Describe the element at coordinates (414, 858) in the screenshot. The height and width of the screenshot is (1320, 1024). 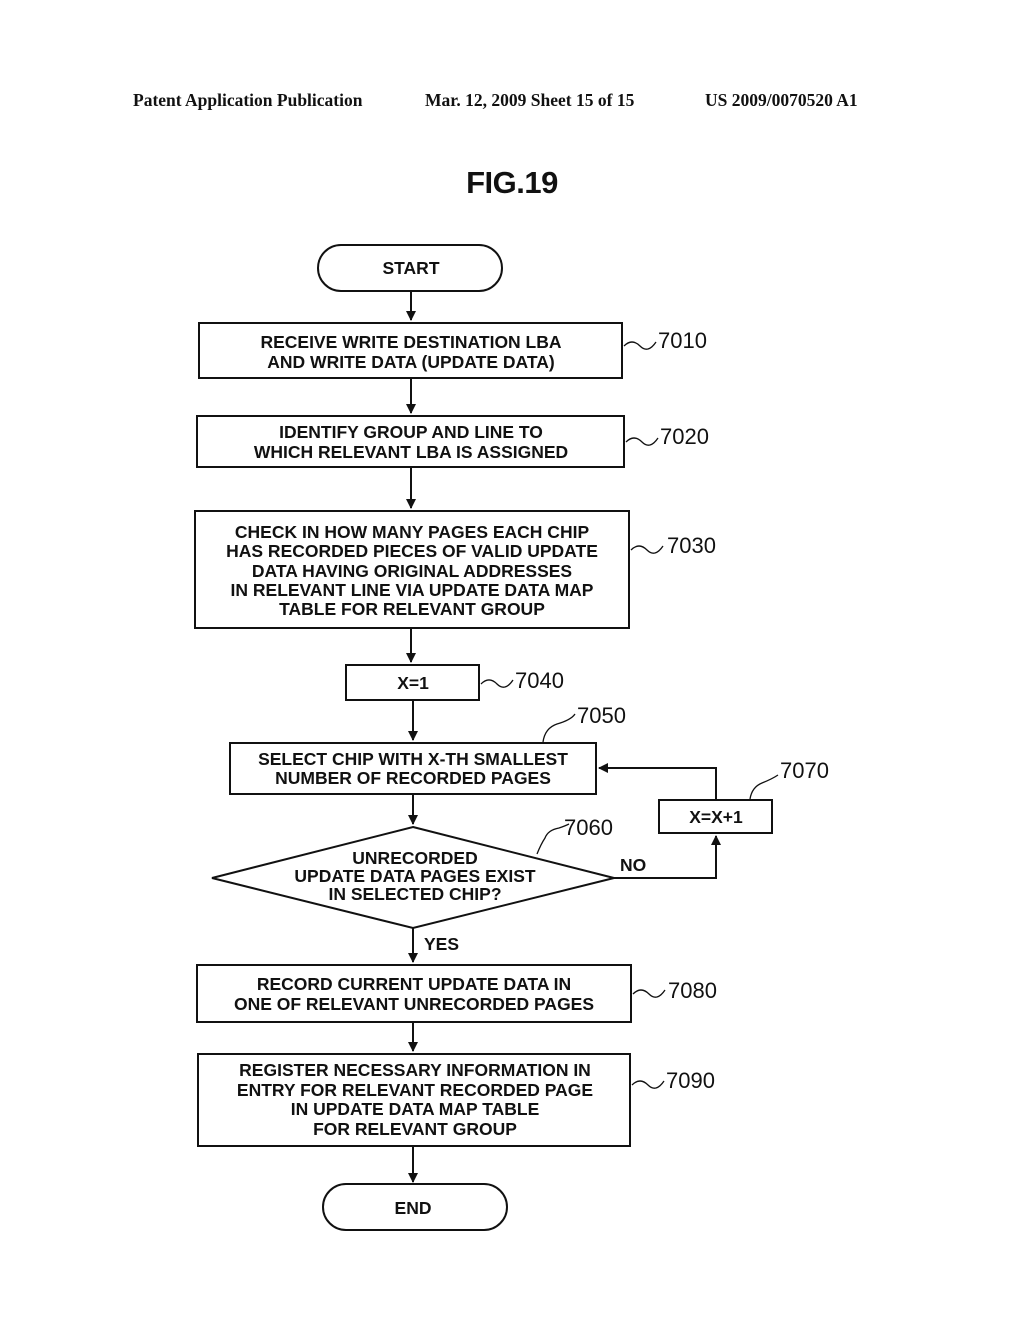
I see `decision-7060-line-1: UNRECORDED` at that location.